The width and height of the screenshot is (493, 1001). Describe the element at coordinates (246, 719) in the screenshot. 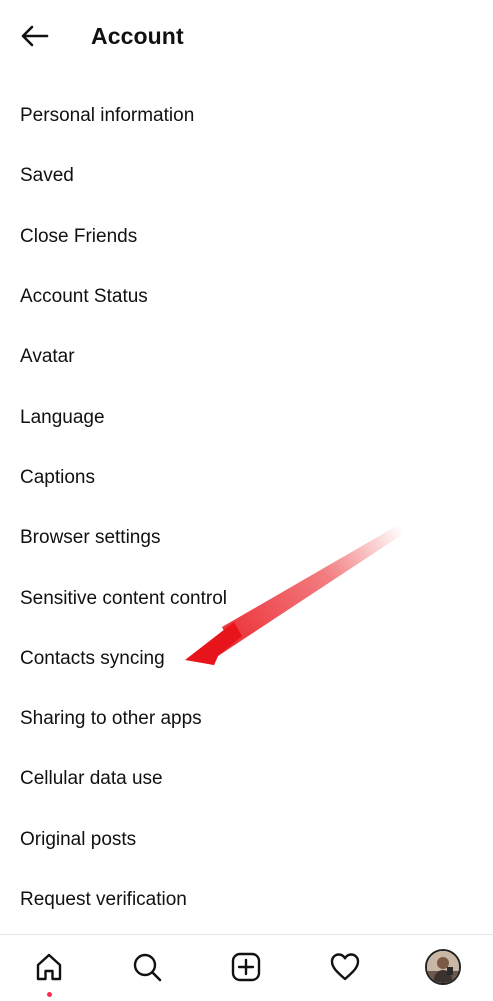

I see `menu-item-sharing-to-other-apps: Sharing to other apps` at that location.